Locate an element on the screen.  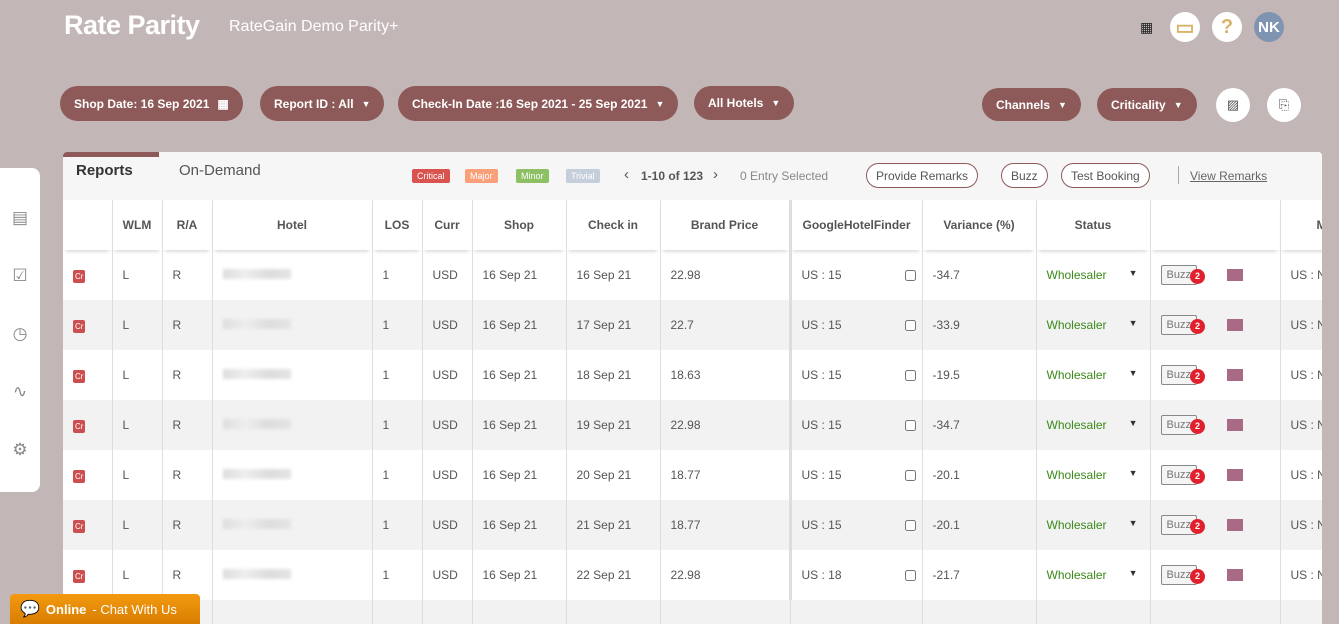
settings-icon: ⚙ is located at coordinates (20, 450).